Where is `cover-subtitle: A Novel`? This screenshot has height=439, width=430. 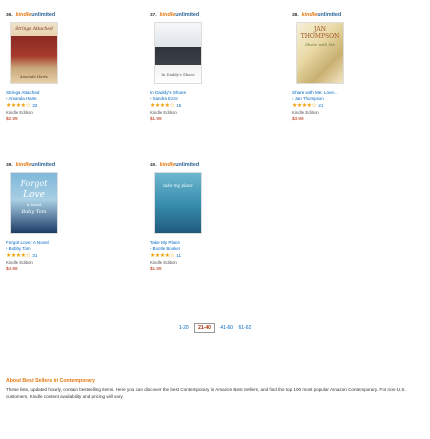
cover-subtitle: A Novel is located at coordinates (34, 205).